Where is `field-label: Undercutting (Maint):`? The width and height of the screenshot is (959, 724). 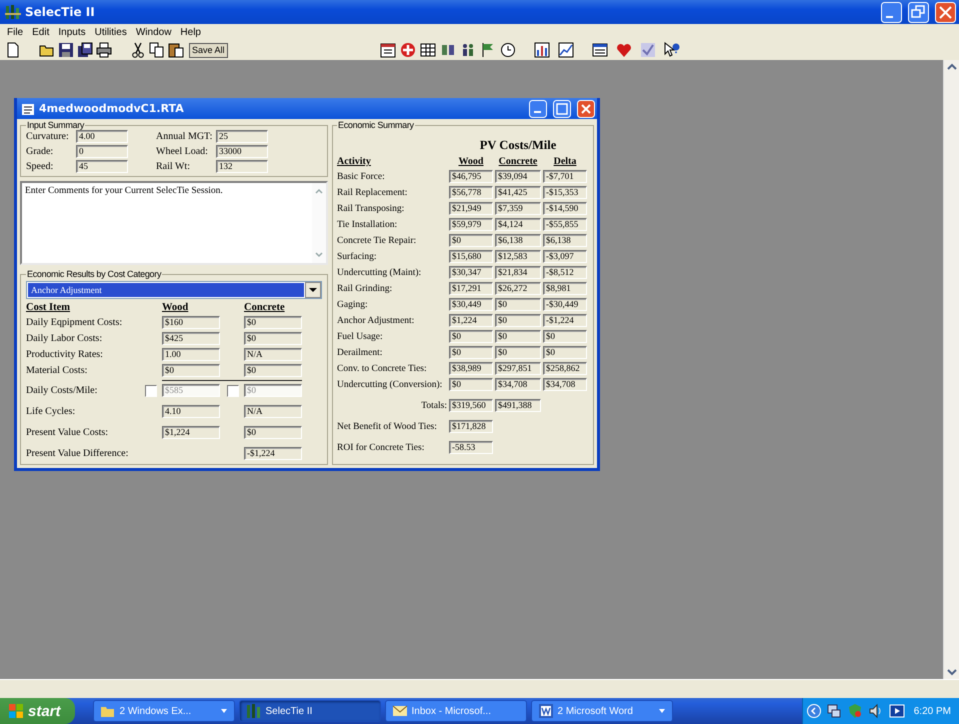
field-label: Undercutting (Maint): is located at coordinates (379, 272).